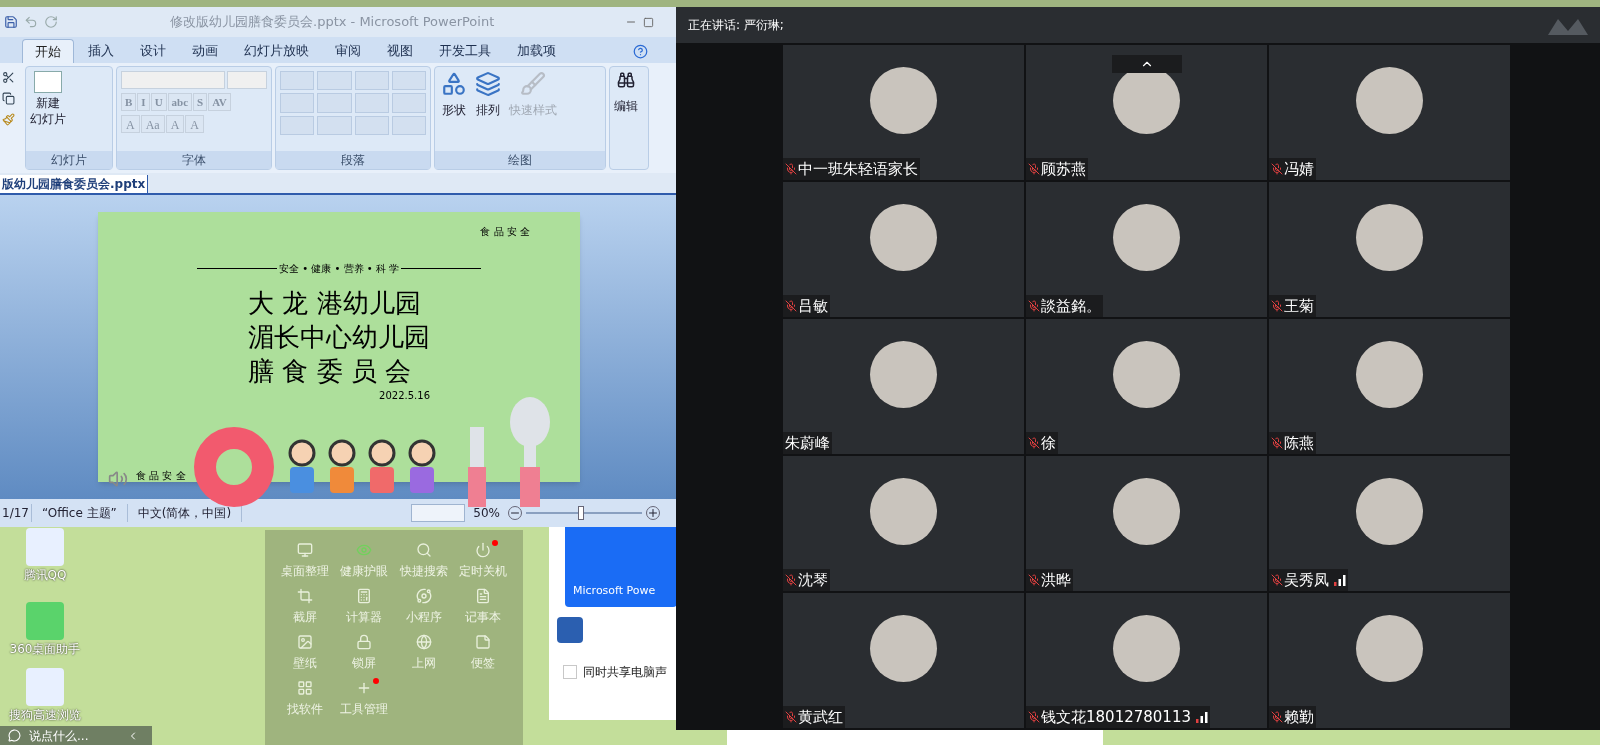  Describe the element at coordinates (173, 80) in the screenshot. I see `font-name-field` at that location.